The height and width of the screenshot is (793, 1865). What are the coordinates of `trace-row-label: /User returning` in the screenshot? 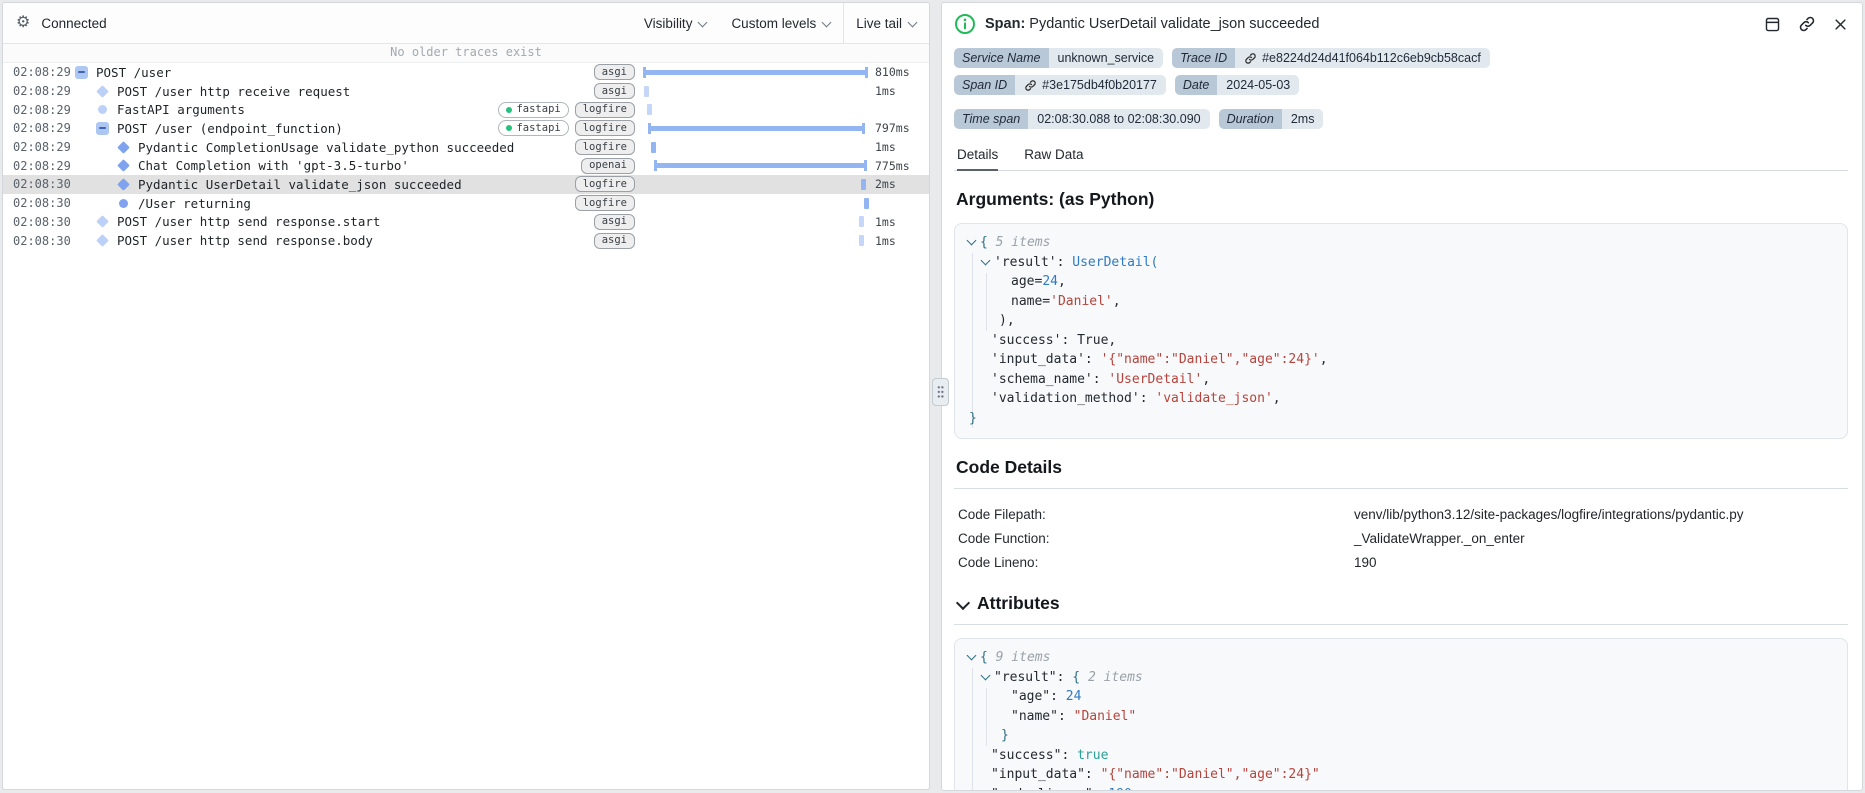 It's located at (194, 203).